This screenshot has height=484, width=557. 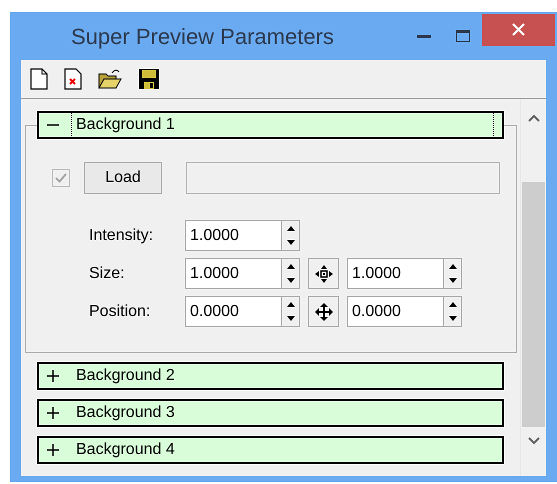 I want to click on blank-page-icon, so click(x=39, y=79).